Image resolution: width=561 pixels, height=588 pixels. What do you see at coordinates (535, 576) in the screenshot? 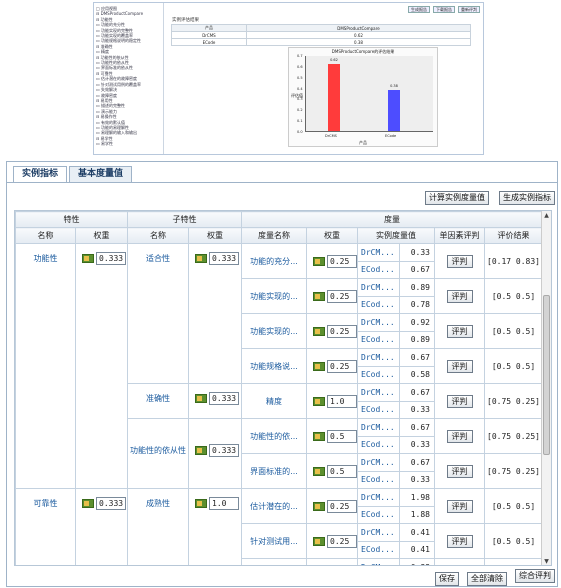
I see `comprehensive-evaluate-button: 综合评判` at bounding box center [535, 576].